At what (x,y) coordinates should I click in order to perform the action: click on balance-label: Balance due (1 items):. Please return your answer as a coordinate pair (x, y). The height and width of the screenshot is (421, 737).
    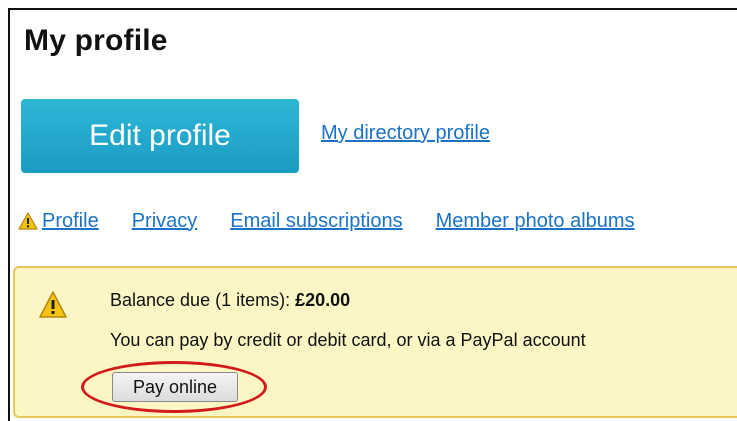
    Looking at the image, I should click on (203, 300).